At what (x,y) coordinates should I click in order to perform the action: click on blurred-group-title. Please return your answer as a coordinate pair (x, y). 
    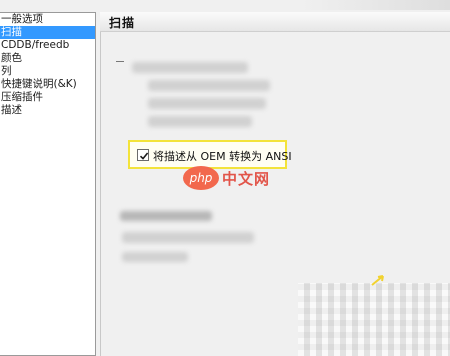
    Looking at the image, I should click on (166, 216).